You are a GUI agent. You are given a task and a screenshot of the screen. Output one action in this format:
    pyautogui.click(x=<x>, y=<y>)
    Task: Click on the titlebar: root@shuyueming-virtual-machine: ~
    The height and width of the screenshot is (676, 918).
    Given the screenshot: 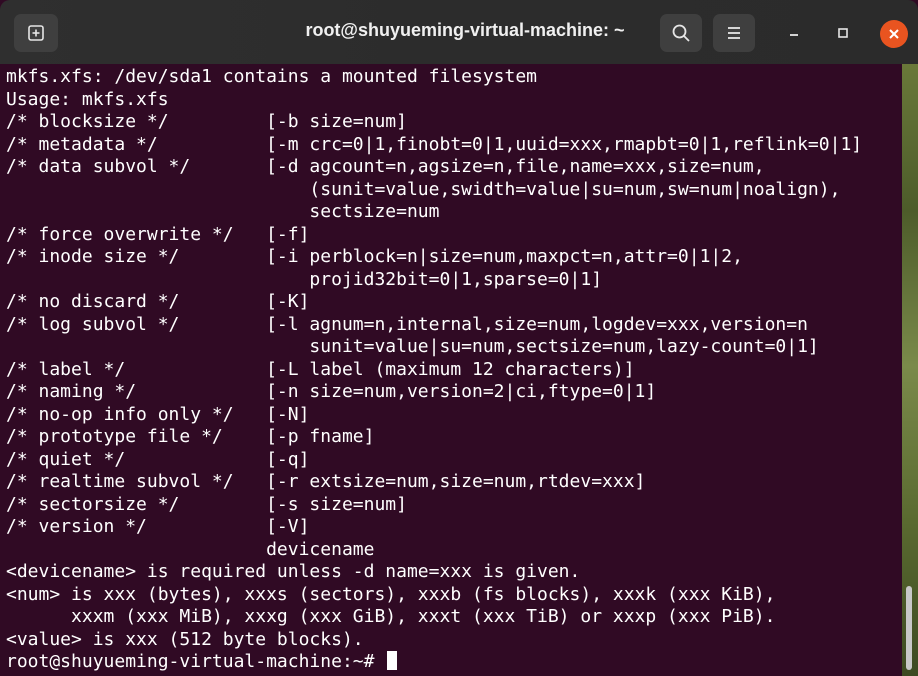 What is the action you would take?
    pyautogui.click(x=459, y=32)
    